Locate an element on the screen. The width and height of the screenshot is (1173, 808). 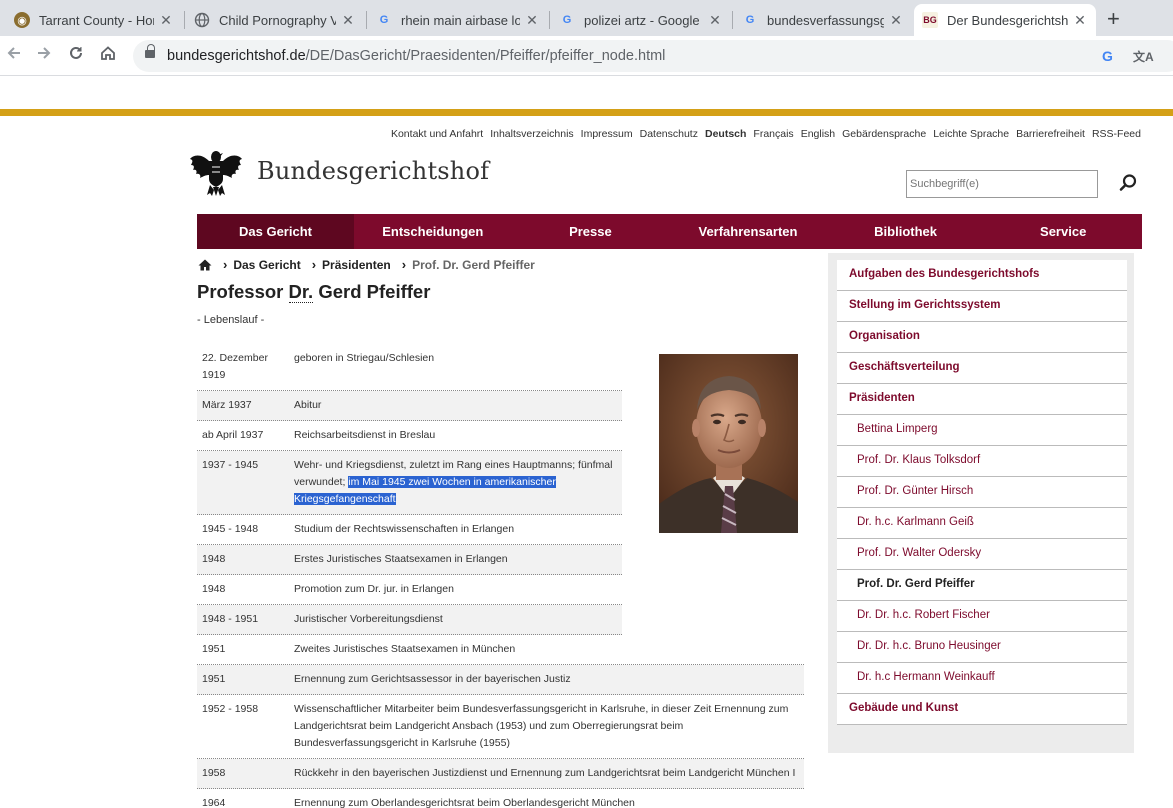
sidebar-subitem-heusinger: Dr. Dr. h.c. Bruno Heusinger is located at coordinates (982, 647).